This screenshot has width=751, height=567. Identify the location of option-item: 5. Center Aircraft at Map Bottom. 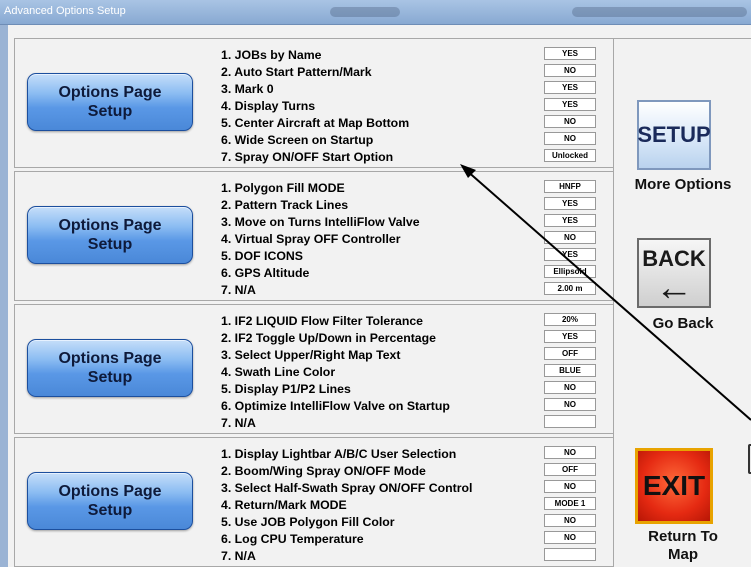
(315, 123).